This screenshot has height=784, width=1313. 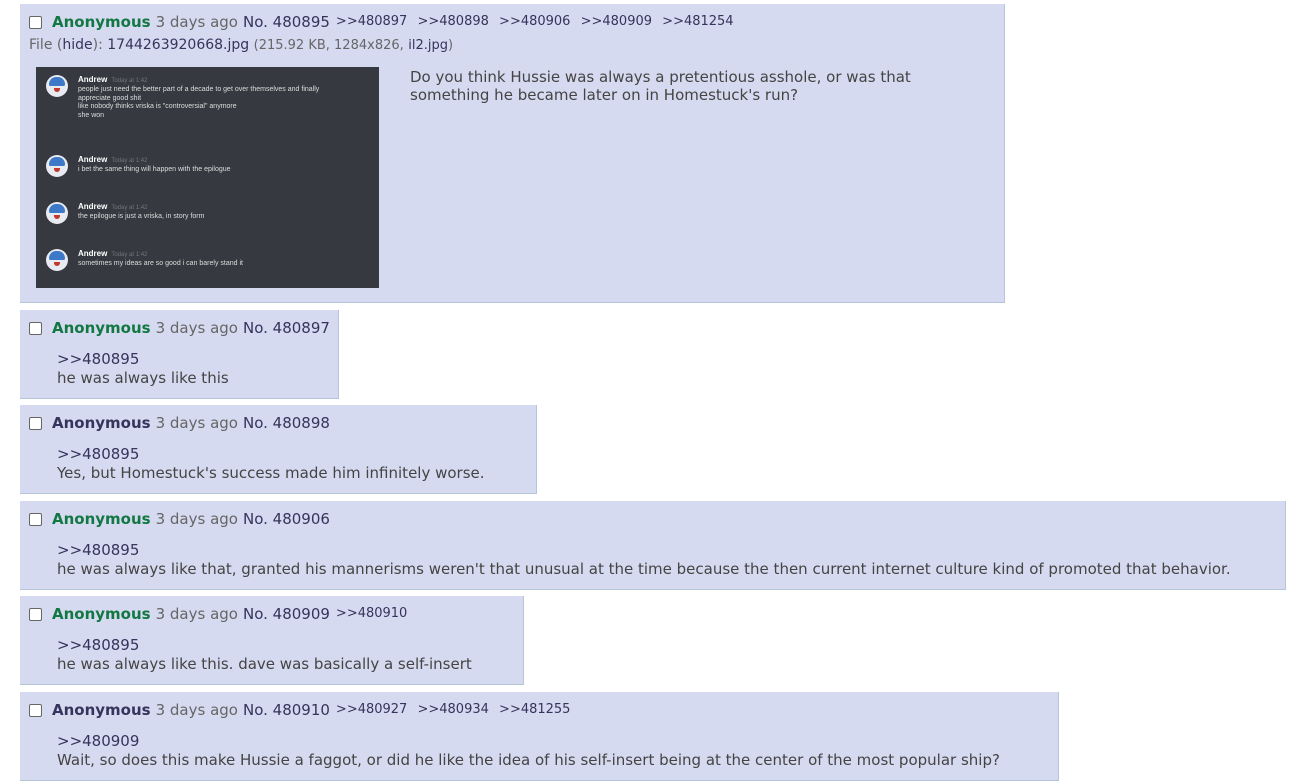 I want to click on reply-links: >>480910, so click(x=374, y=614).